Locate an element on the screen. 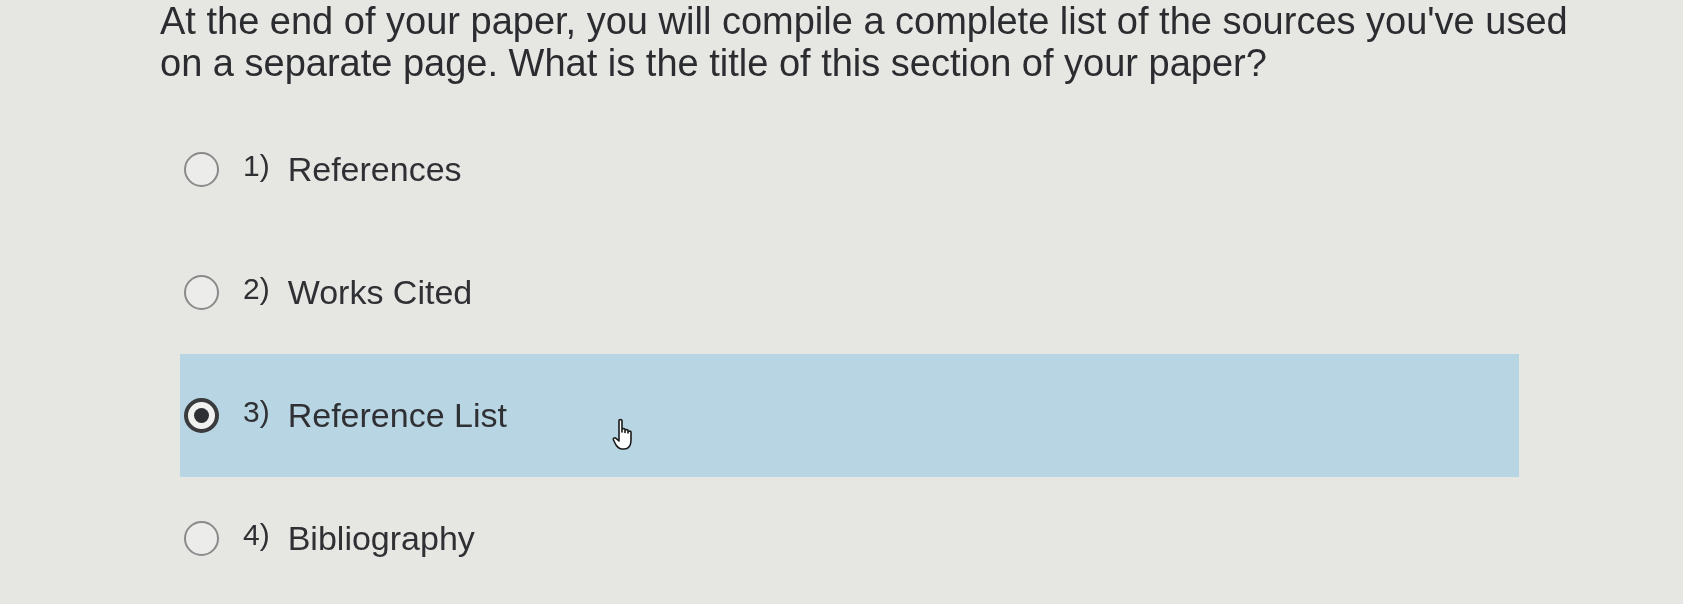 Image resolution: width=1683 pixels, height=604 pixels. question-text: At the end of your paper, you will compile a complete list of the sources you've used on a separate page. What is the title of this section of your paper? is located at coordinates (864, 42).